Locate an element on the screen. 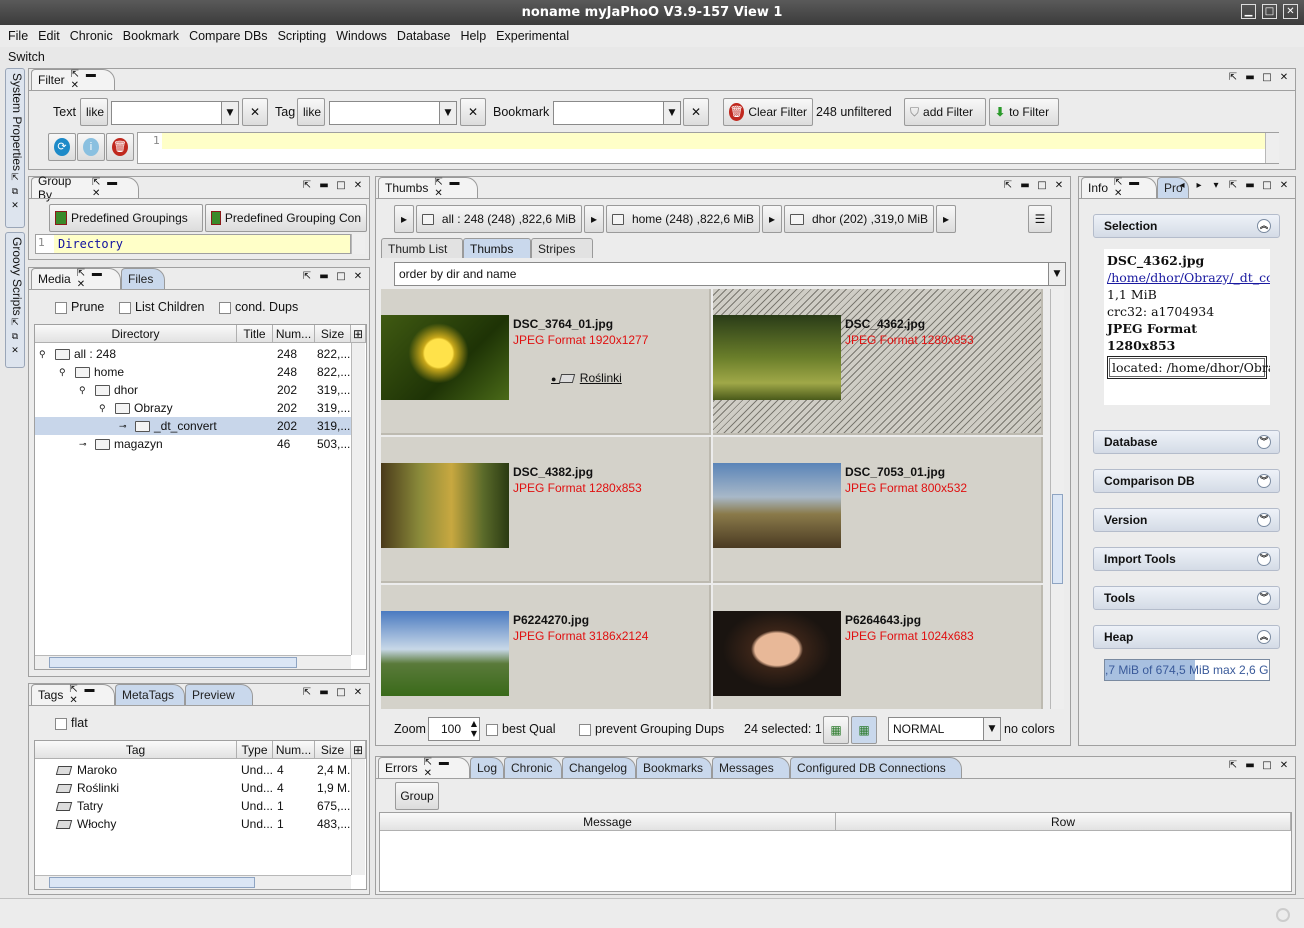 The image size is (1304, 928). bookmark-clear-button: ✕ is located at coordinates (696, 112).